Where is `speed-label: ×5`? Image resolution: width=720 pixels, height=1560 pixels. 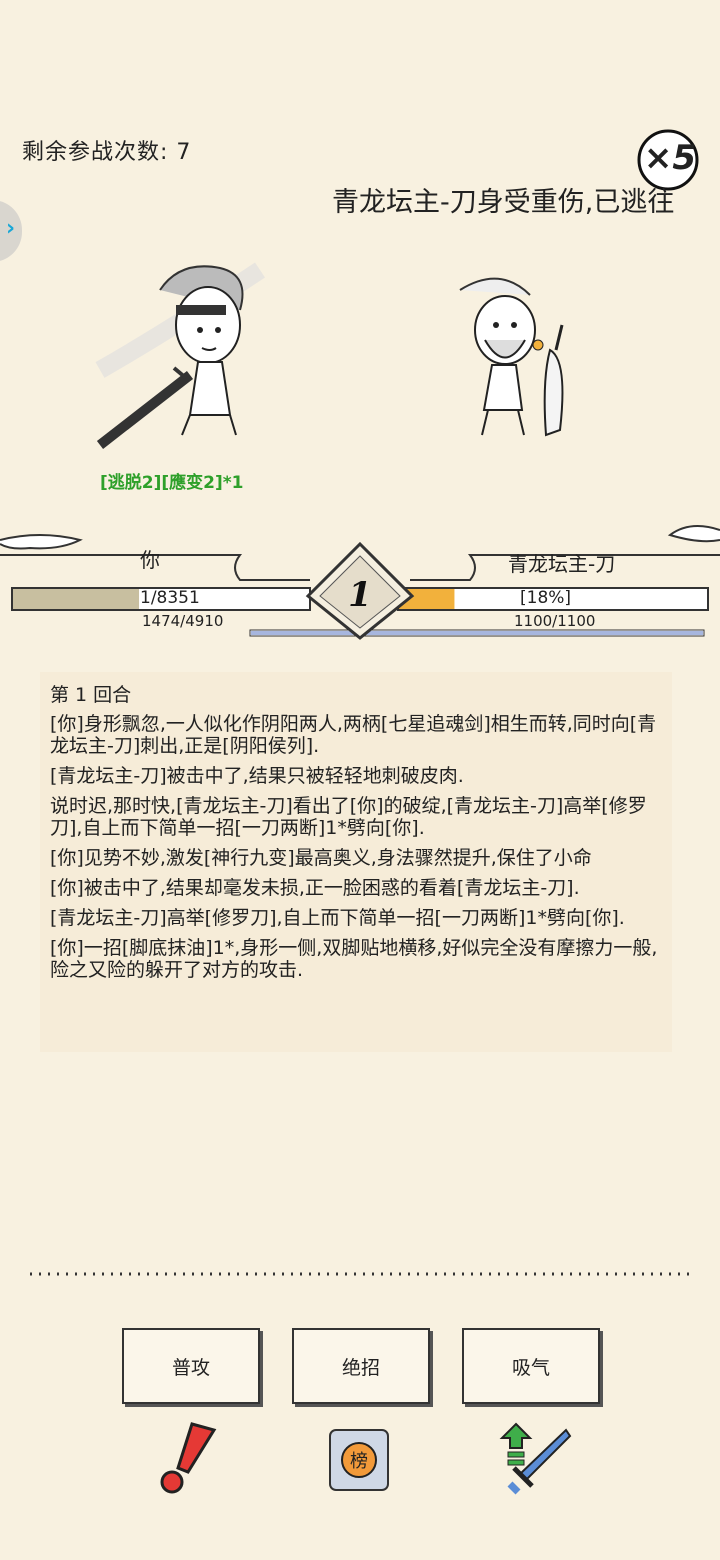 speed-label: ×5 is located at coordinates (670, 158).